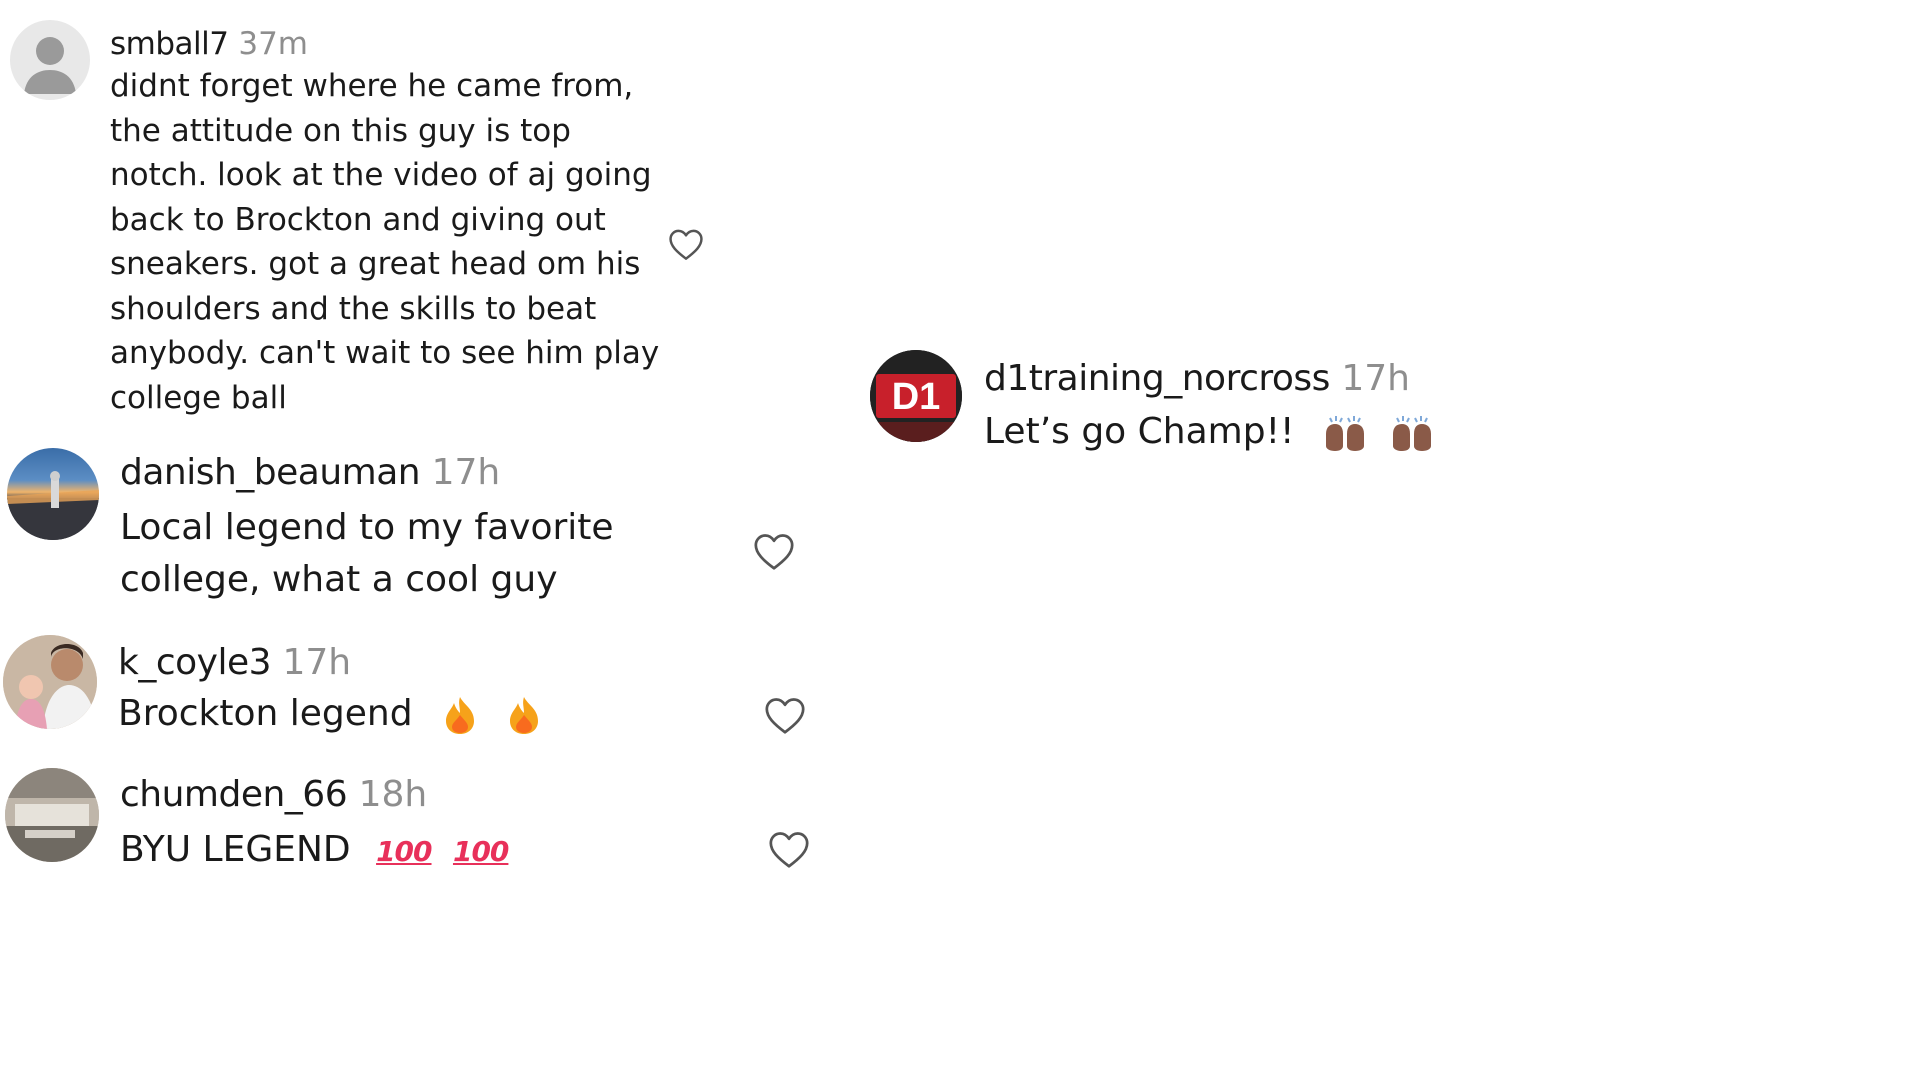  Describe the element at coordinates (372, 86) in the screenshot. I see `comment-line: didnt forget where he came from,` at that location.